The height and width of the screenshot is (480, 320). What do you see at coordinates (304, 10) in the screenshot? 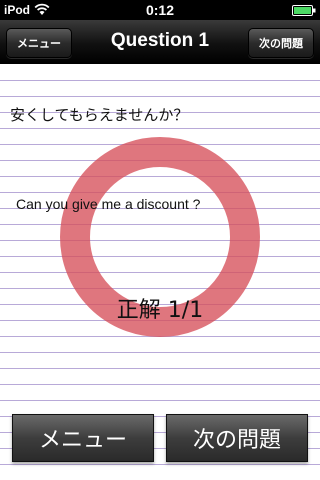
I see `battery-icon` at bounding box center [304, 10].